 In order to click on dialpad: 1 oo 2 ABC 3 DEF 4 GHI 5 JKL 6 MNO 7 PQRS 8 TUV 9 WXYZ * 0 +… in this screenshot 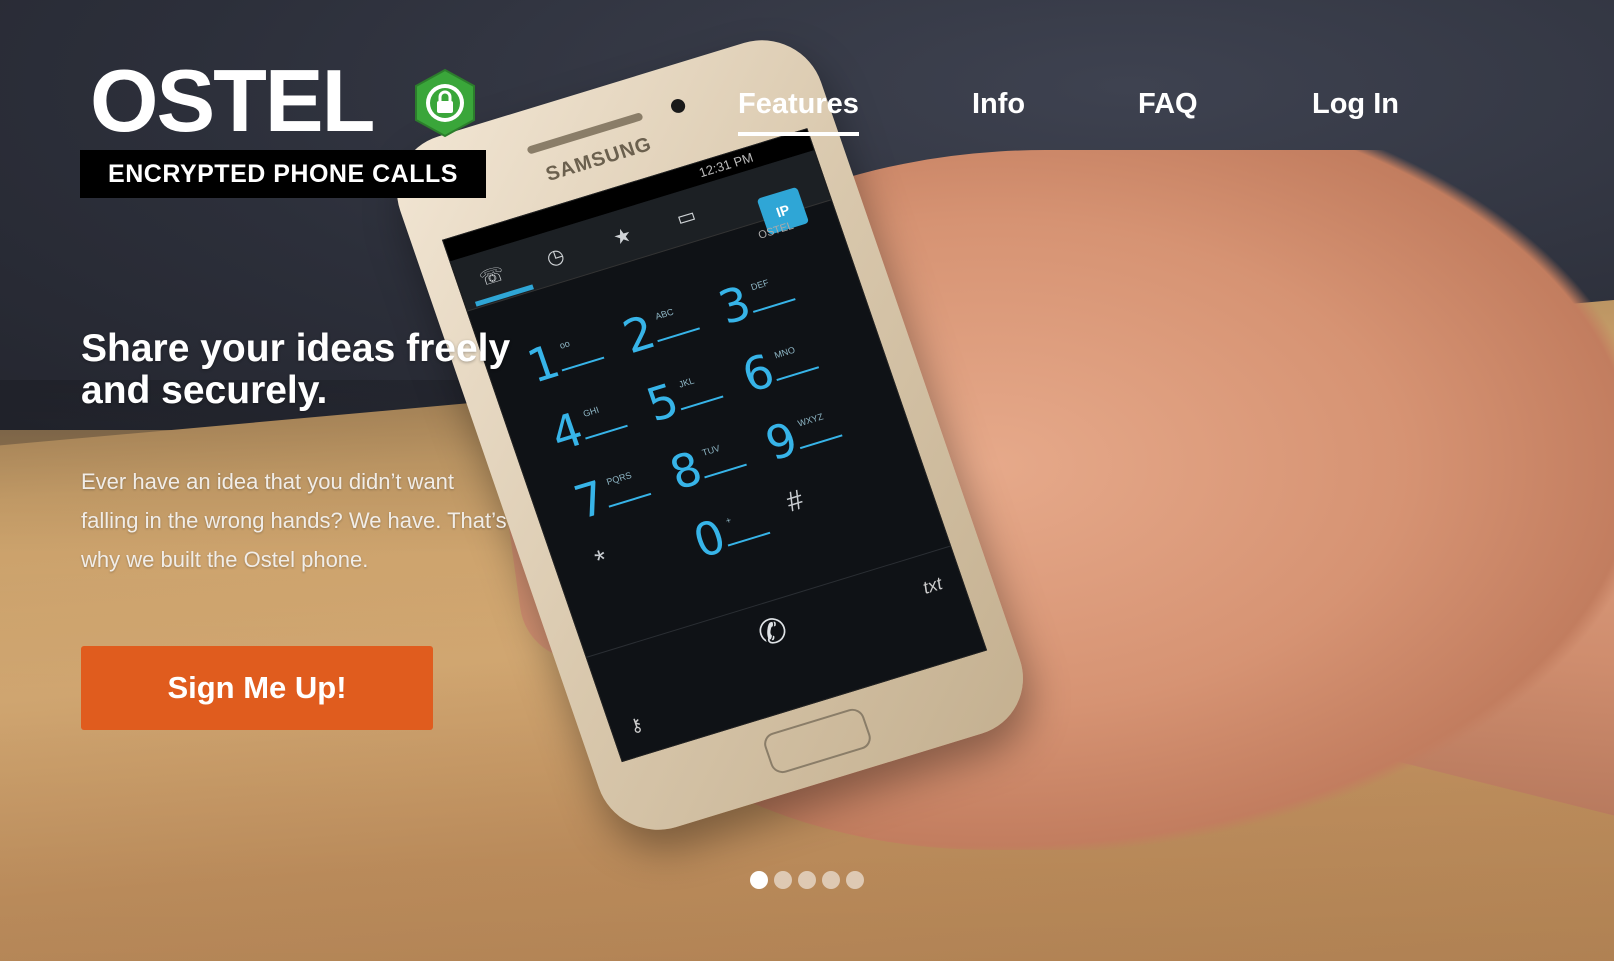, I will do `click(723, 437)`.